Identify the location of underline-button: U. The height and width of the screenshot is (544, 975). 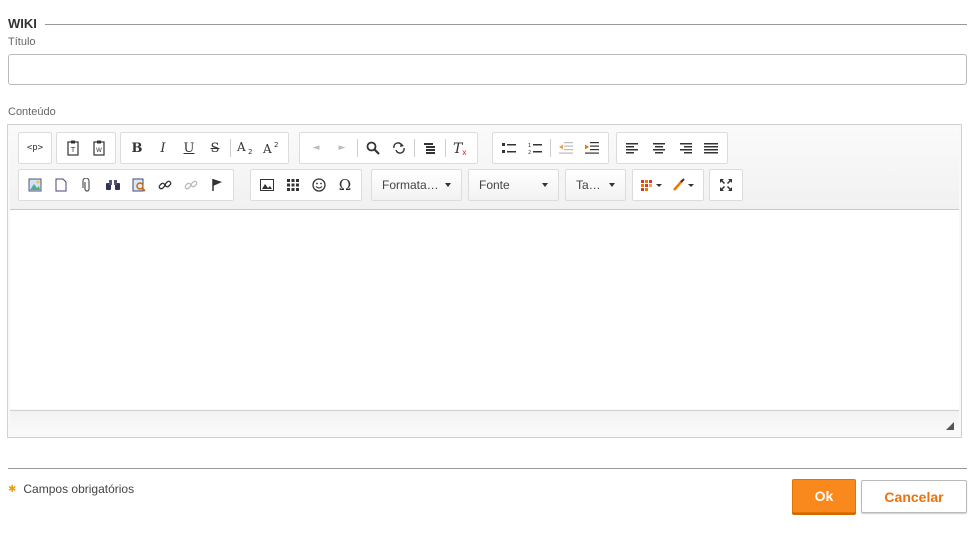
(189, 148).